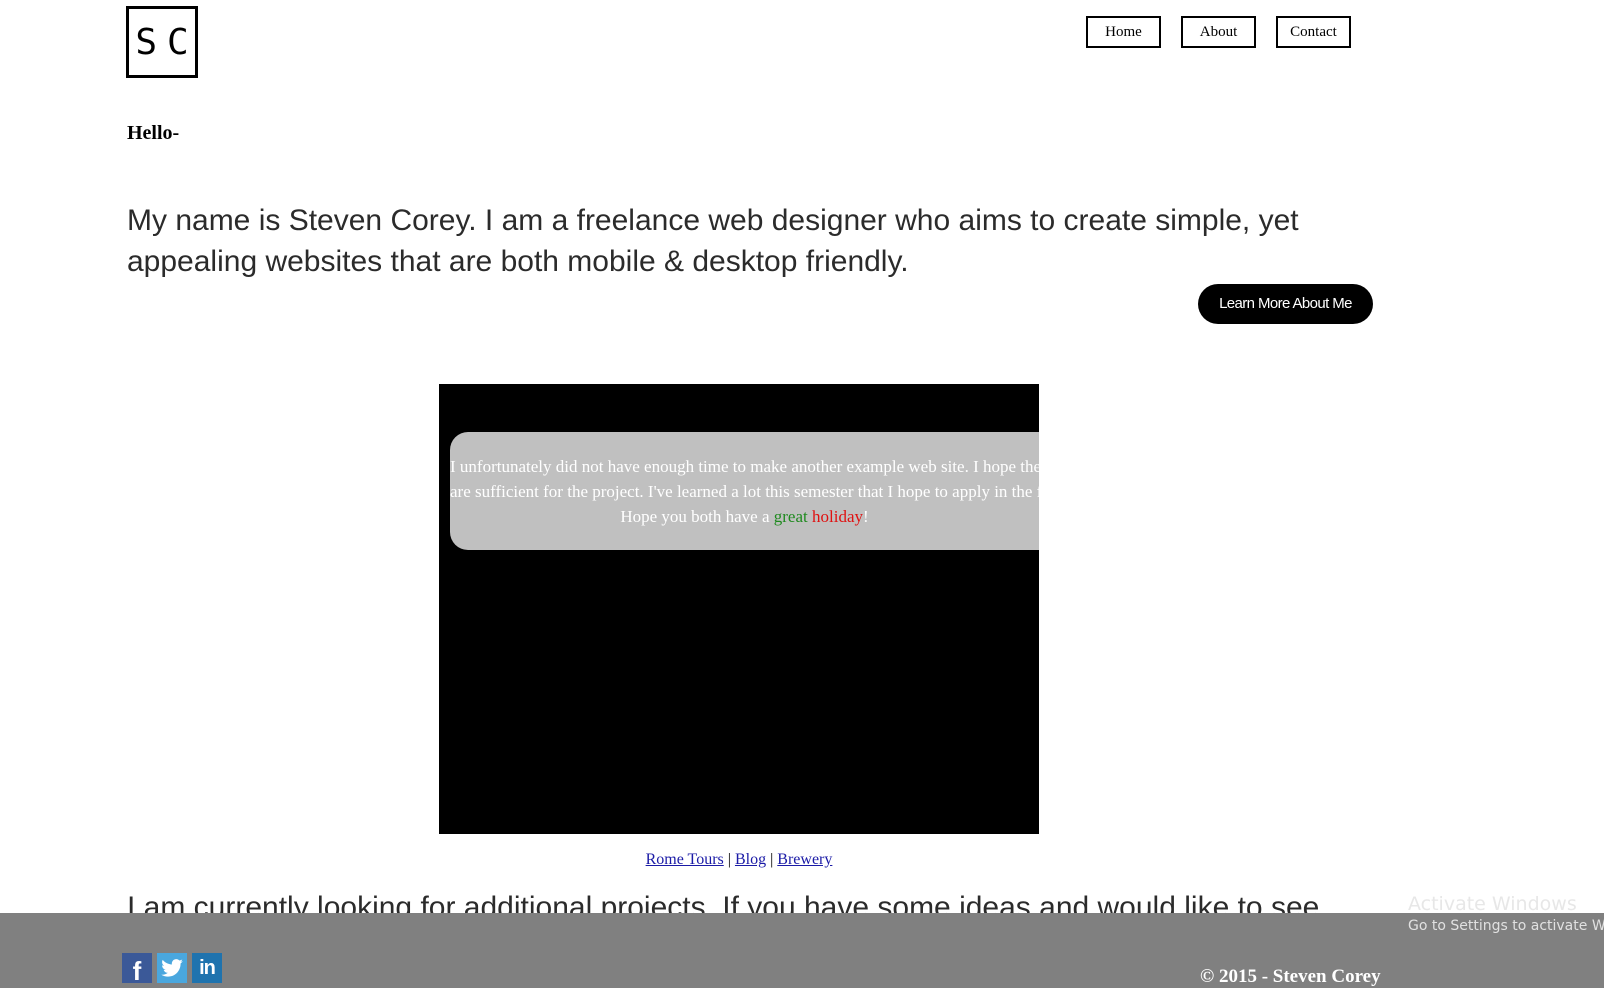 Image resolution: width=1604 pixels, height=988 pixels. Describe the element at coordinates (1492, 904) in the screenshot. I see `activation-title: Activate Windows` at that location.